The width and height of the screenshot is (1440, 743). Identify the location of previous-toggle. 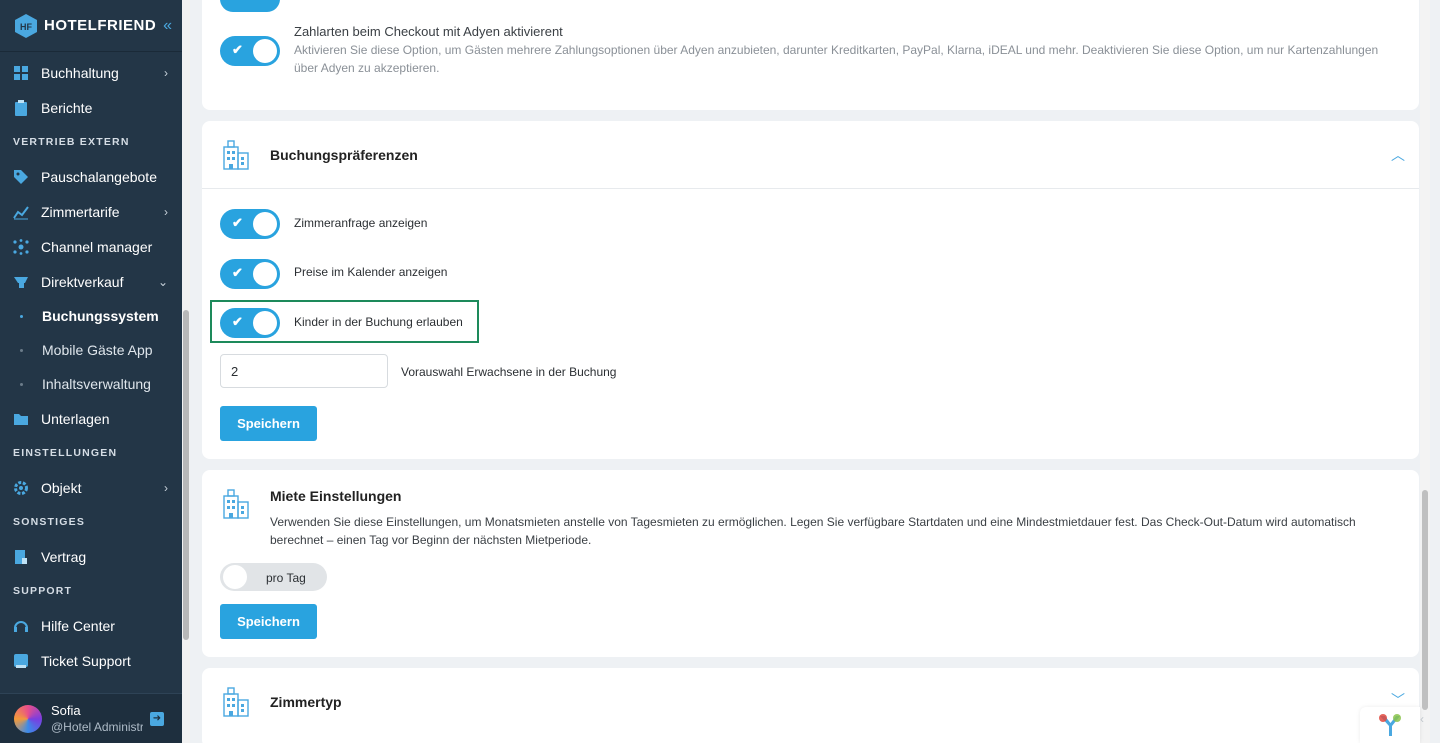
(250, 6).